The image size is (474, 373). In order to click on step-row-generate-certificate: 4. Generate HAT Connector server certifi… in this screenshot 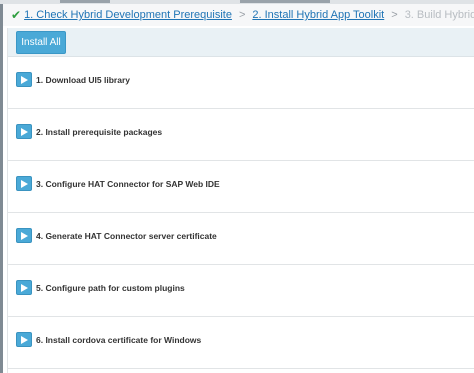, I will do `click(241, 239)`.